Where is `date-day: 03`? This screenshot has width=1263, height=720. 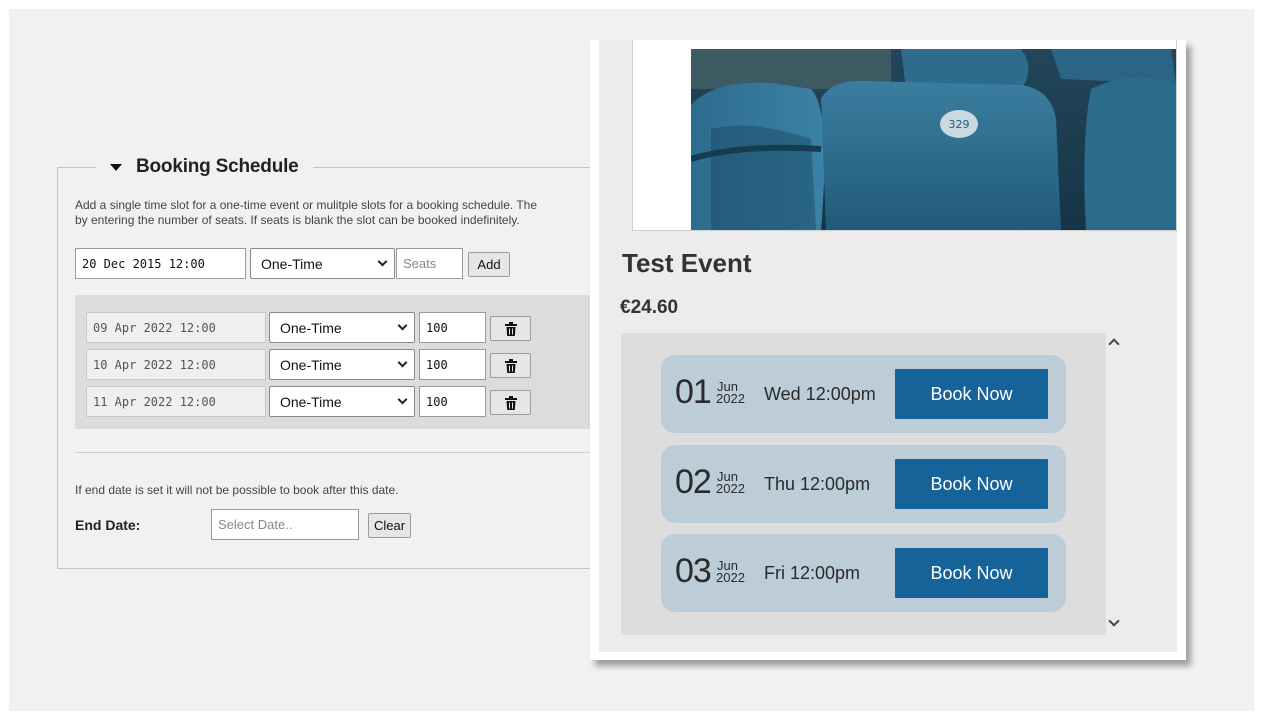 date-day: 03 is located at coordinates (693, 571).